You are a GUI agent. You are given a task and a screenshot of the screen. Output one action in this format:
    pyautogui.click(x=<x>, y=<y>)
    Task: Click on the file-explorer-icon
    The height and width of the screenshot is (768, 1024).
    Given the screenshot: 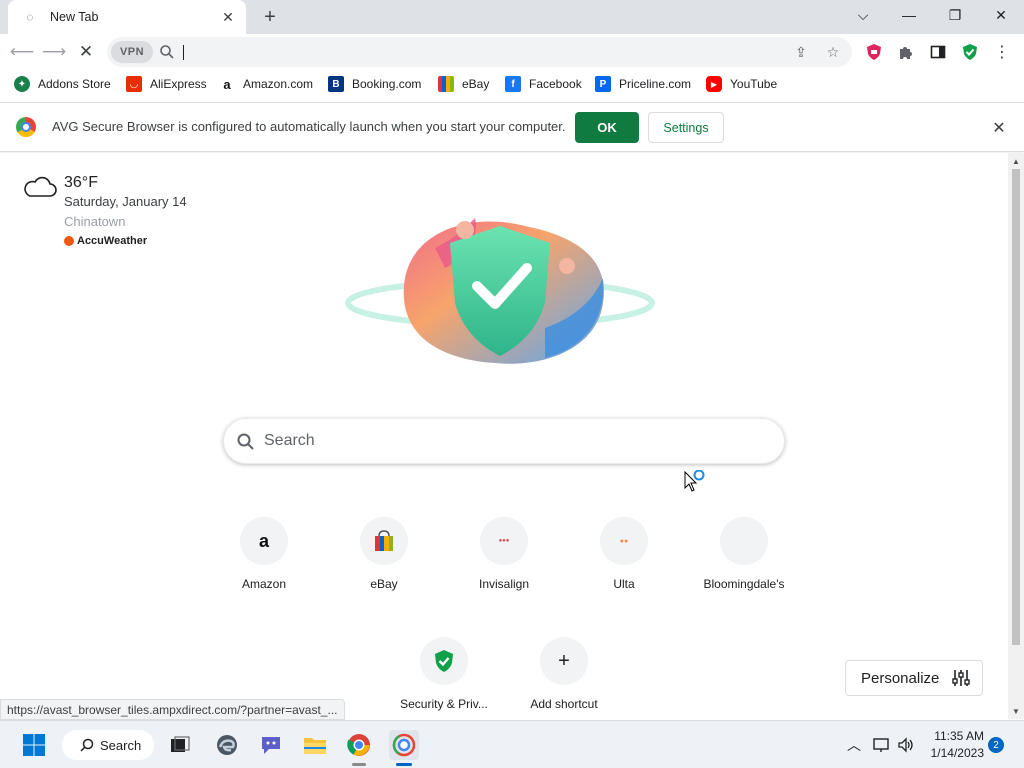 What is the action you would take?
    pyautogui.click(x=315, y=745)
    